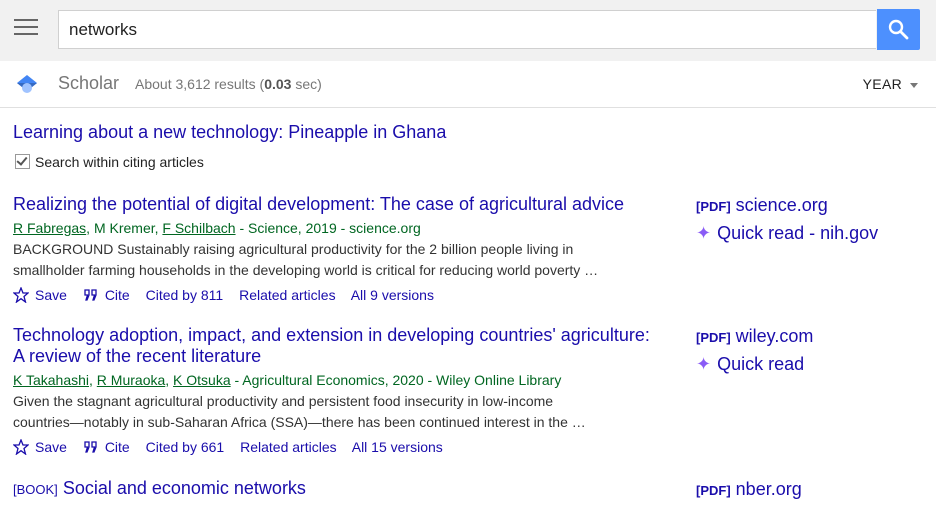 This screenshot has height=505, width=936. I want to click on search-button, so click(898, 29).